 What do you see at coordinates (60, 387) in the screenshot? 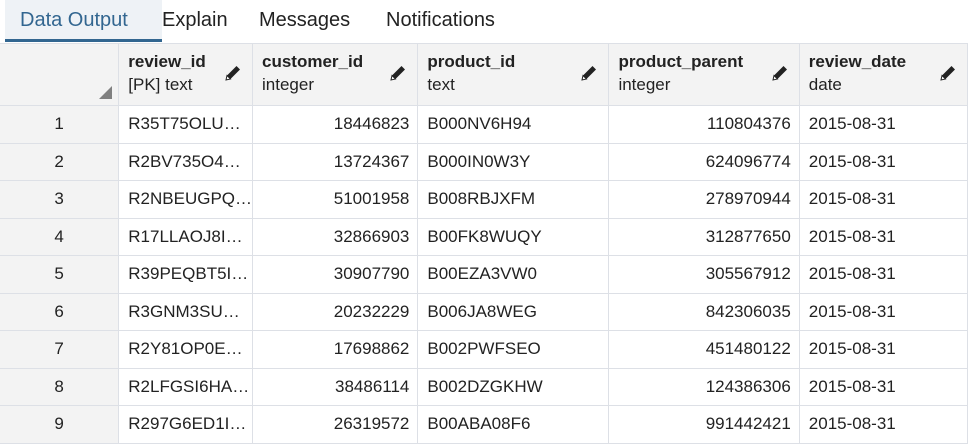
I see `row-number: 8` at bounding box center [60, 387].